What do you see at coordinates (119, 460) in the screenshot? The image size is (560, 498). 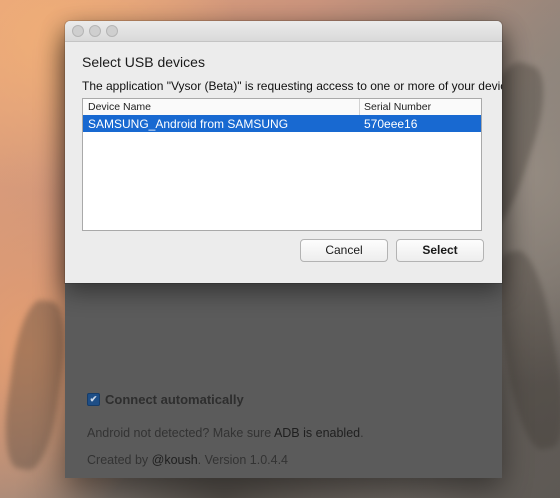 I see `credits-prefix: Created by` at bounding box center [119, 460].